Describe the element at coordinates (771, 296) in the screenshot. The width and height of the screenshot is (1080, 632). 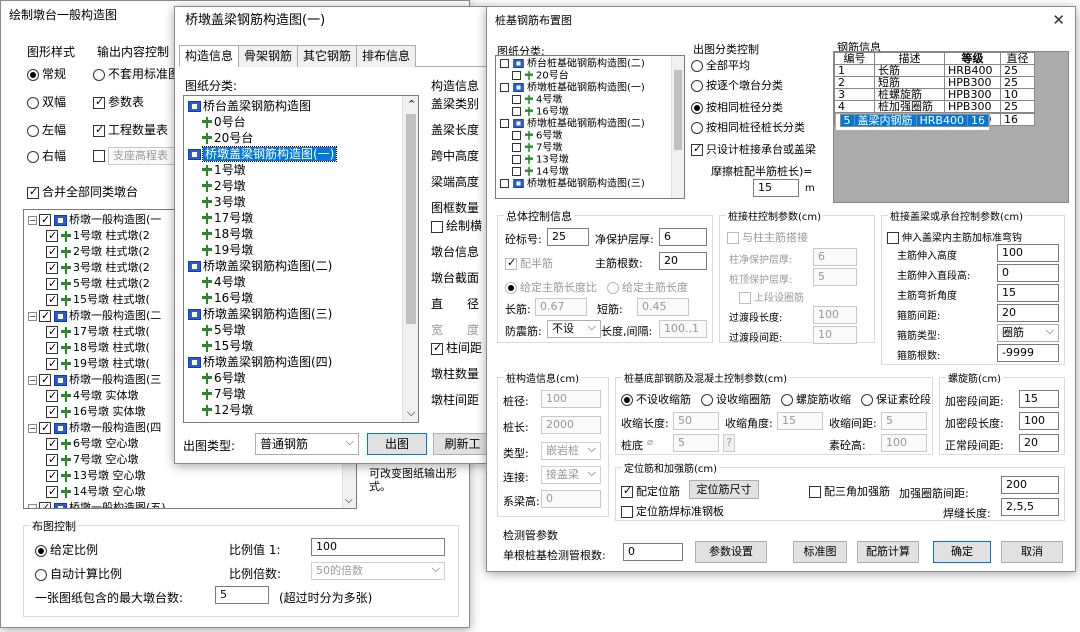
I see `upper-ring-checkbox: 上段设圈筋` at that location.